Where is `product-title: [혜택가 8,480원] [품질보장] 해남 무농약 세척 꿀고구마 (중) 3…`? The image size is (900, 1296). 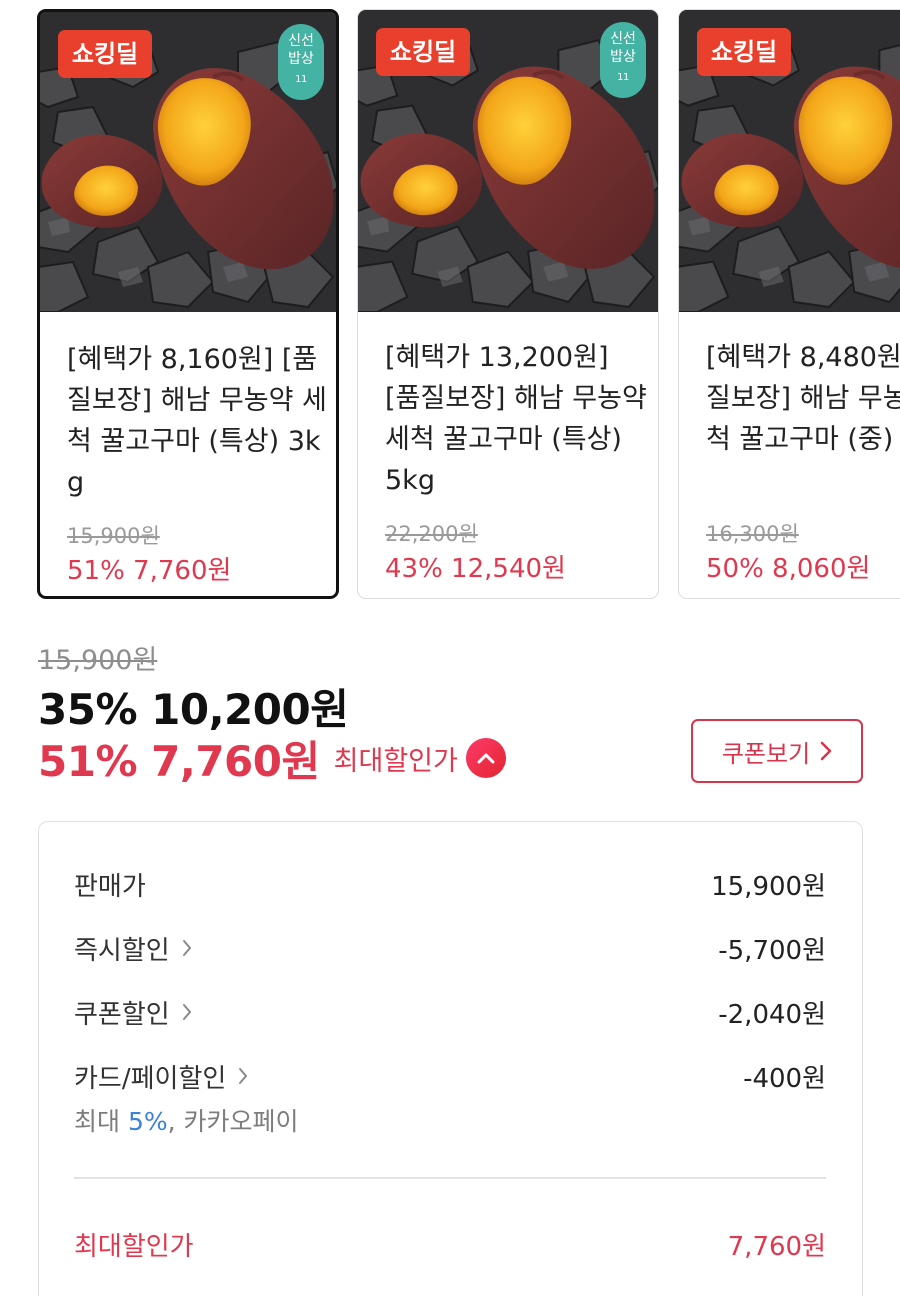
product-title: [혜택가 8,480원] [품질보장] 해남 무농약 세척 꿀고구마 (중) 3… is located at coordinates (803, 398).